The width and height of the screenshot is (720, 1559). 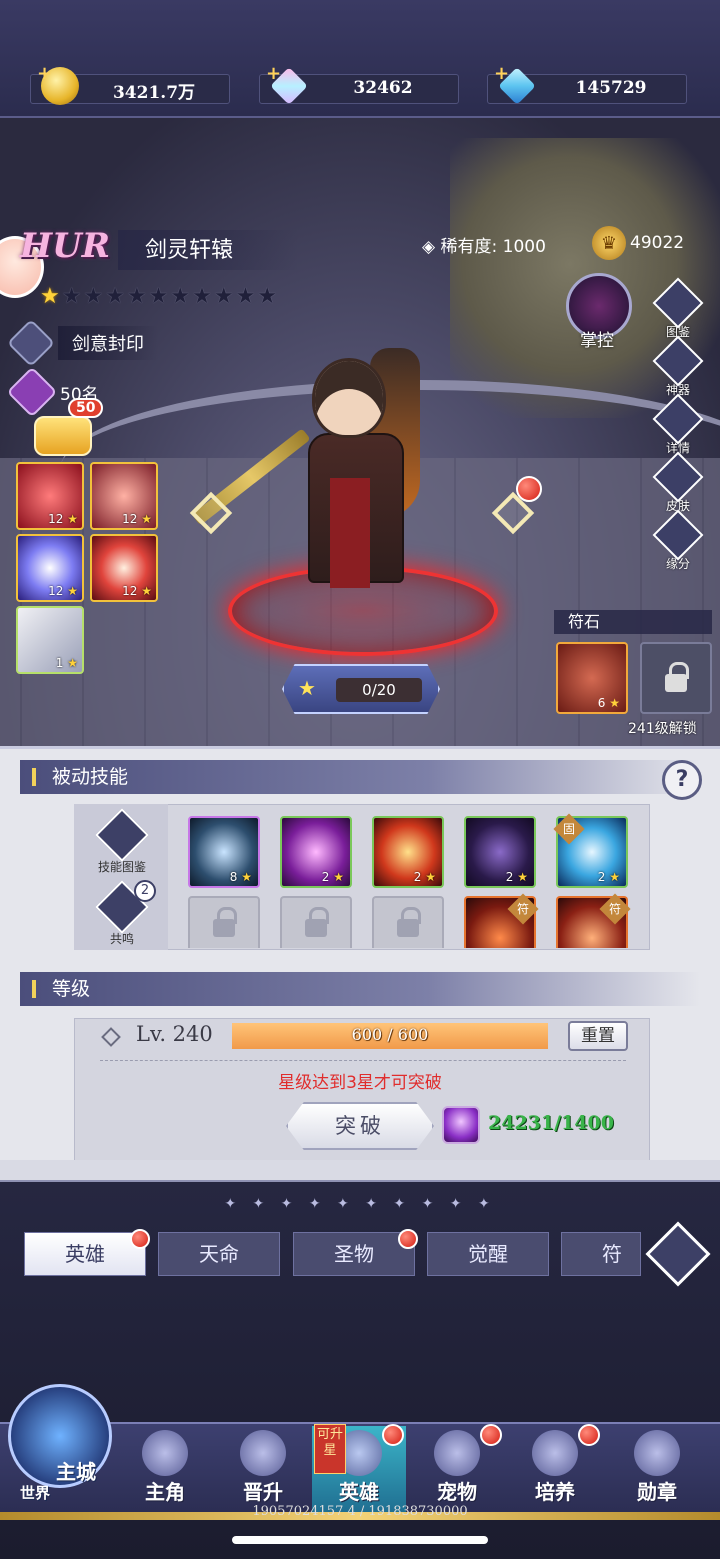 I want to click on rune-slot-locked, so click(x=676, y=678).